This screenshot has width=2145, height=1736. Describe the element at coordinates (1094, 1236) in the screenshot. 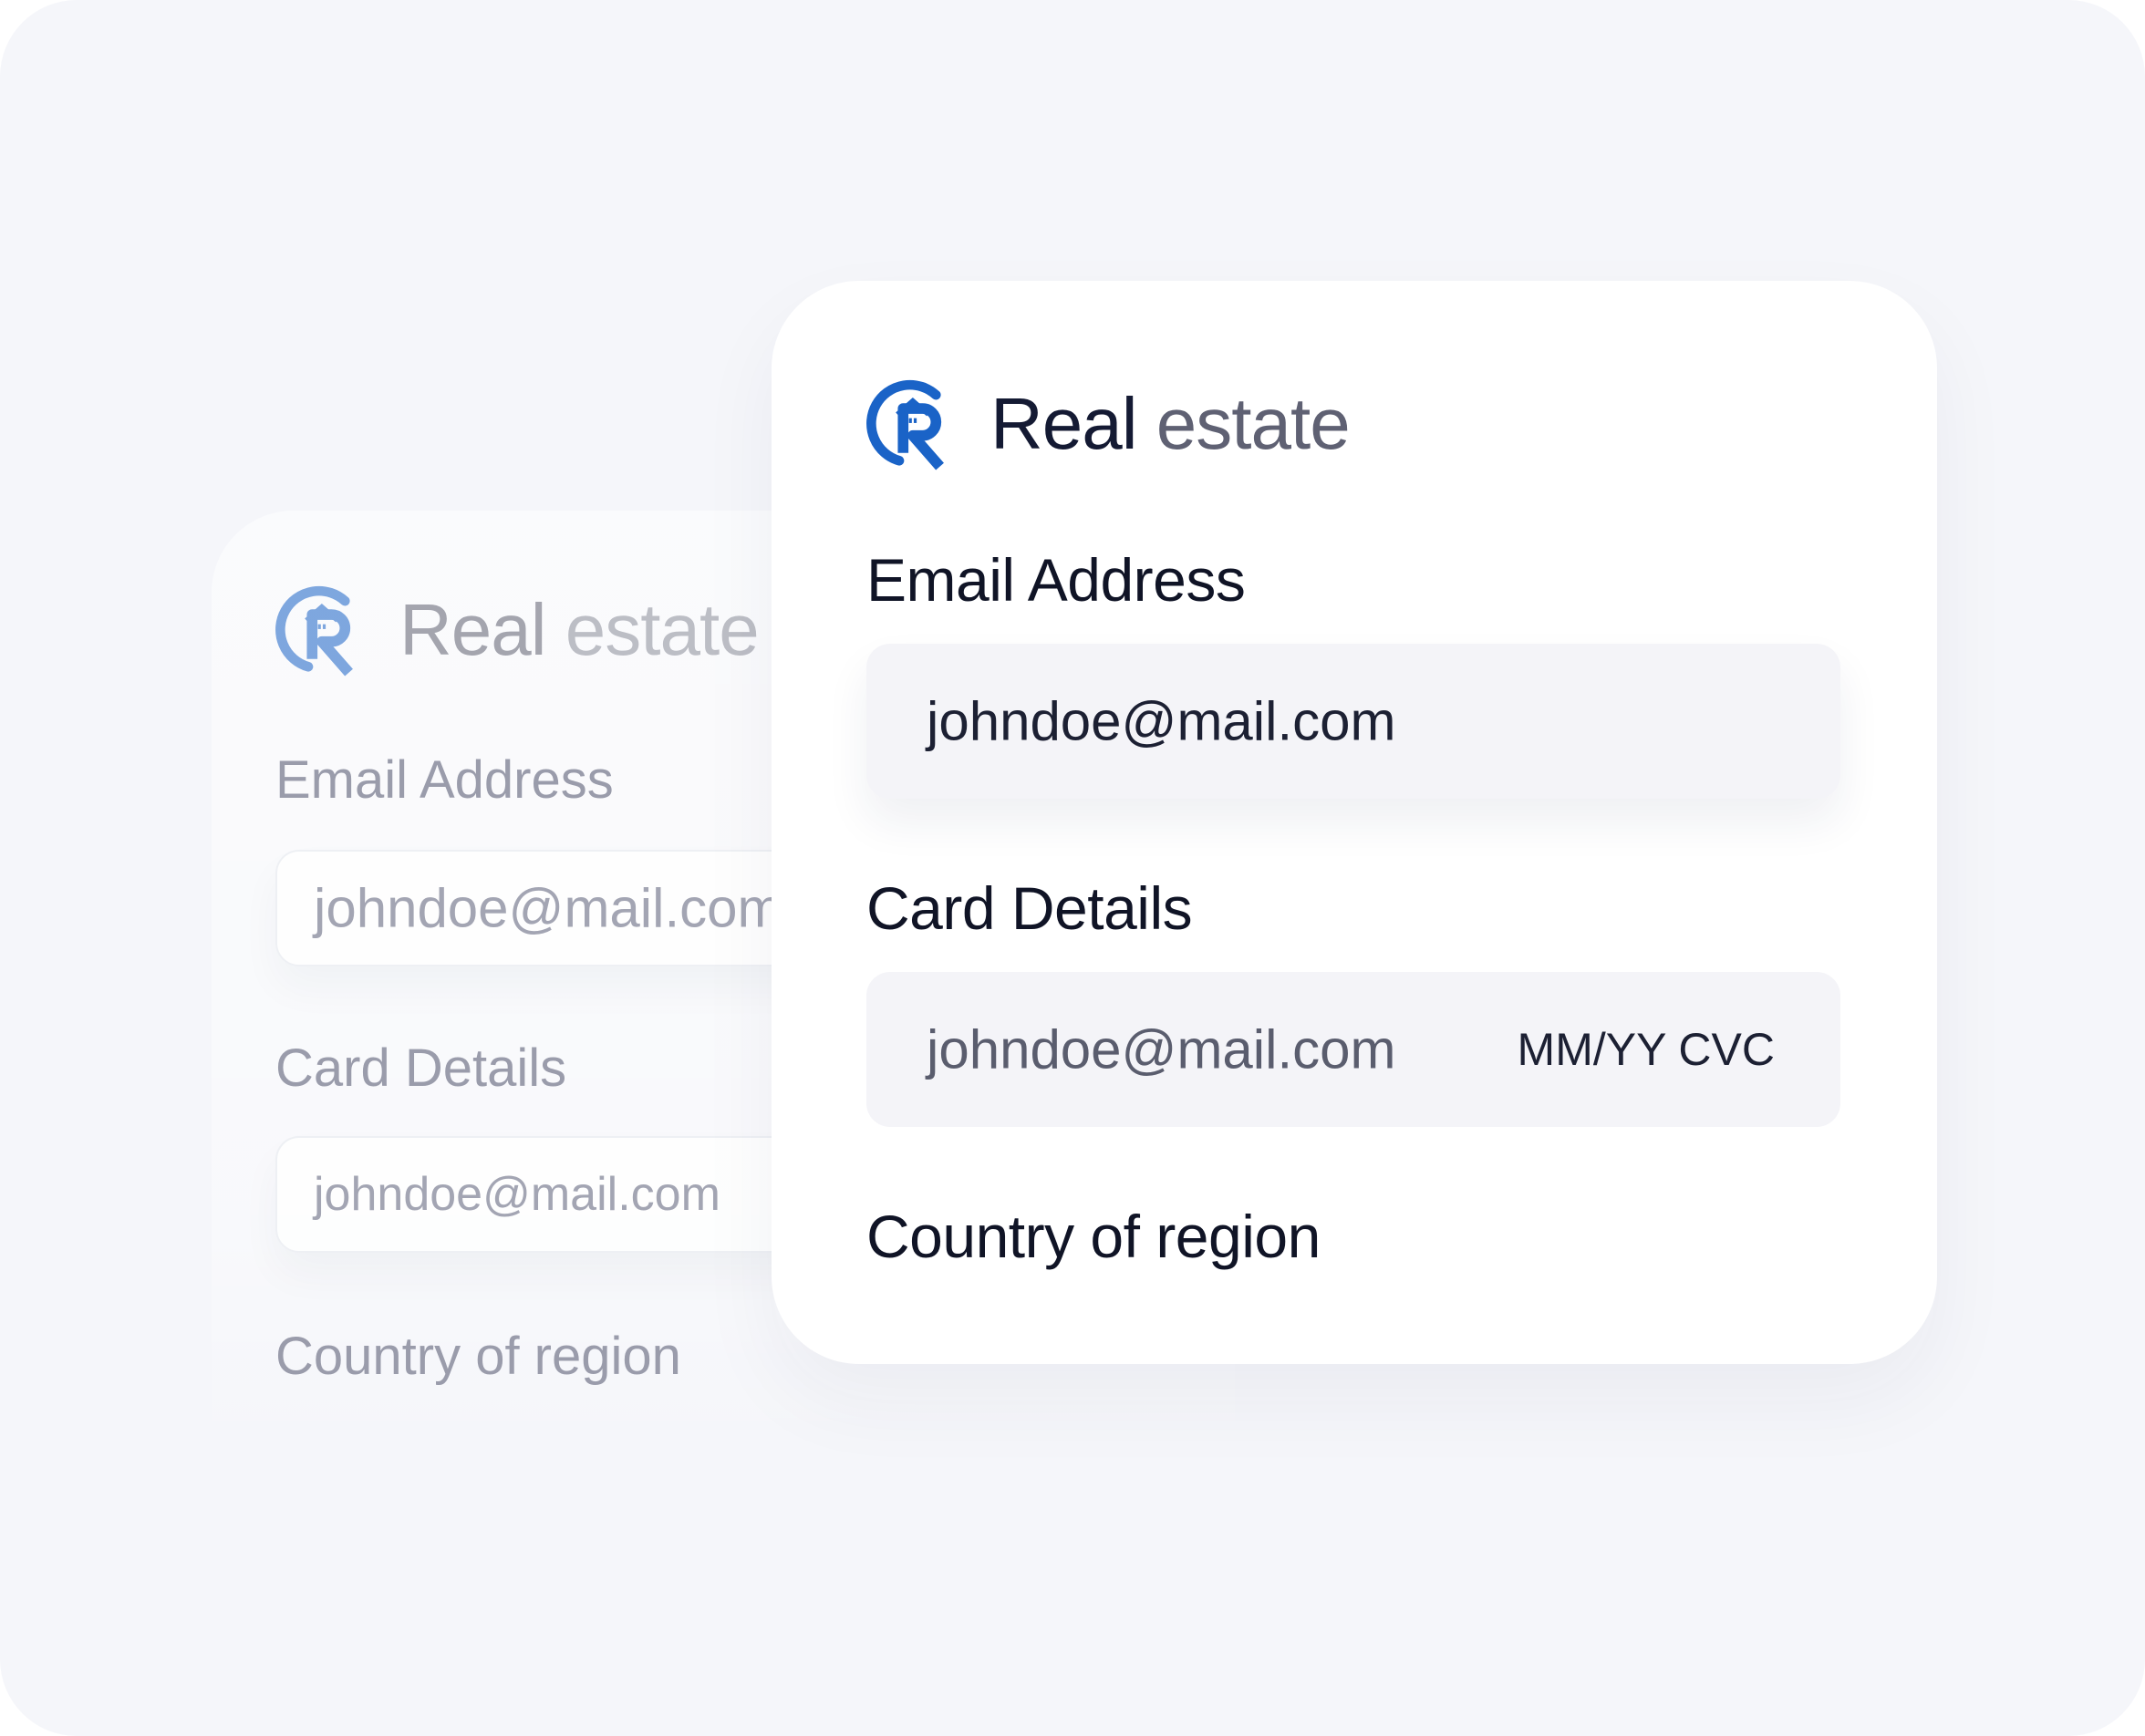

I see `country-label: Country of region` at that location.